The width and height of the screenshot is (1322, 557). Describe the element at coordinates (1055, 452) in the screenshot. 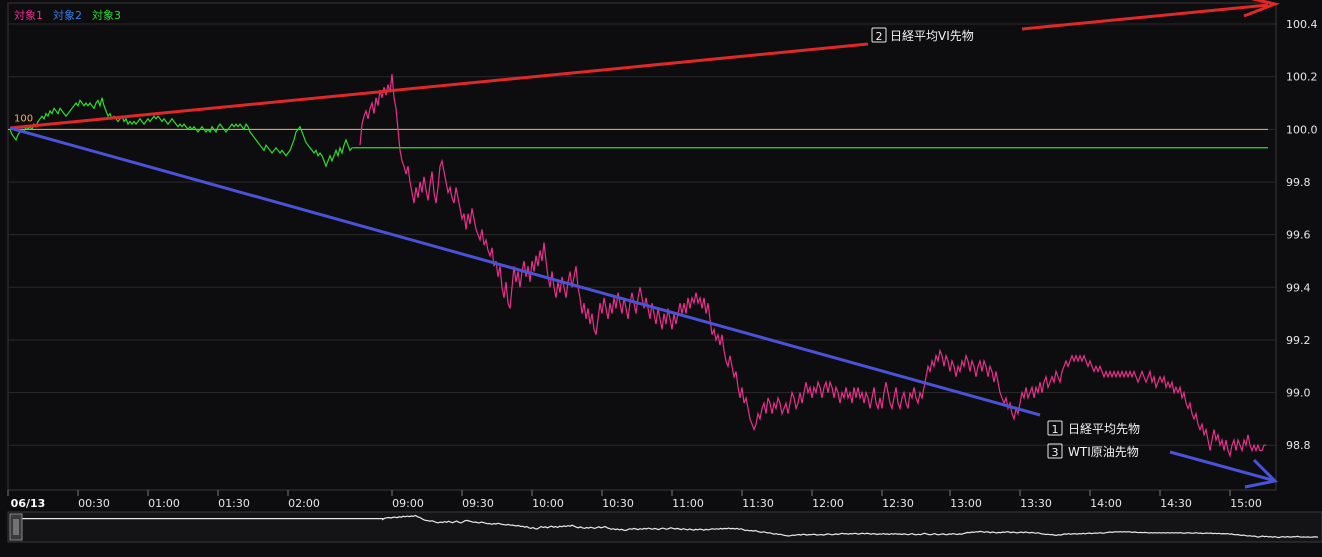

I see `annotation-3-number: 3` at that location.